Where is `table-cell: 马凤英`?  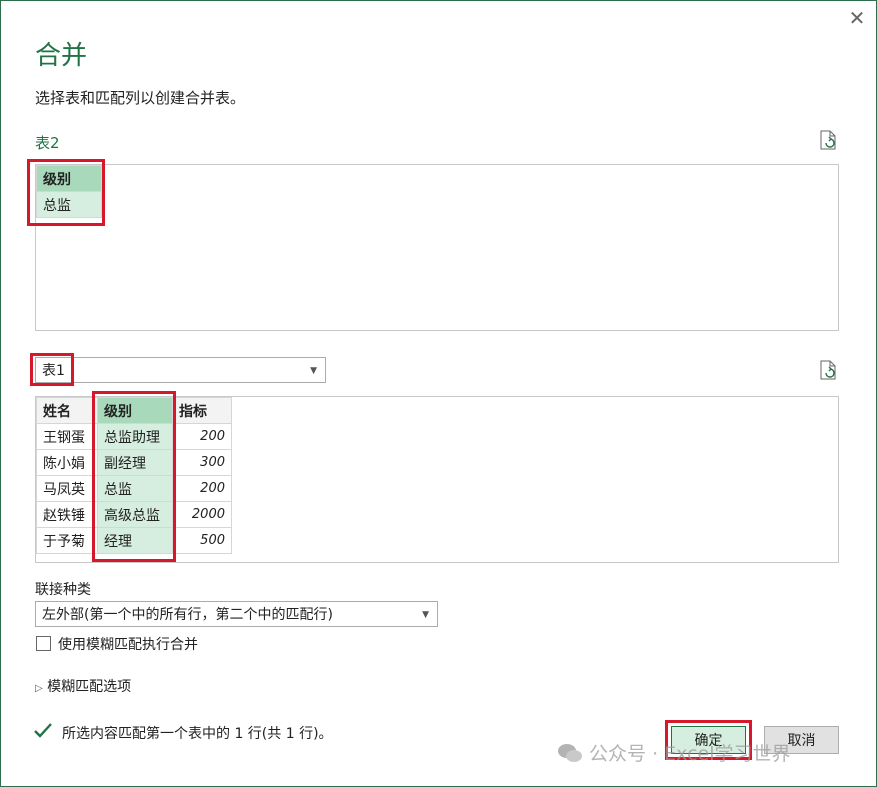
table-cell: 马凤英 is located at coordinates (67, 488).